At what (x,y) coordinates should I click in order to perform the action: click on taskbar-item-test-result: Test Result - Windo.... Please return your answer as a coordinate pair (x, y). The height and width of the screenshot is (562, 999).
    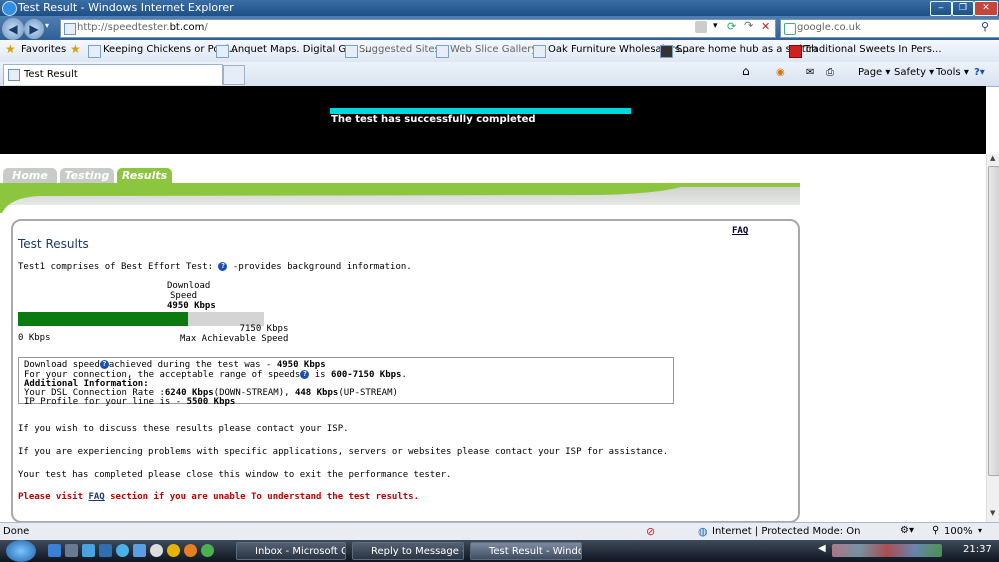
    Looking at the image, I should click on (526, 551).